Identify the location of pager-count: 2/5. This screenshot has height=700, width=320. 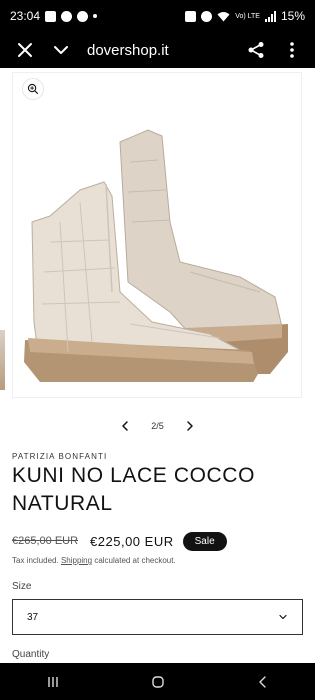
(157, 426).